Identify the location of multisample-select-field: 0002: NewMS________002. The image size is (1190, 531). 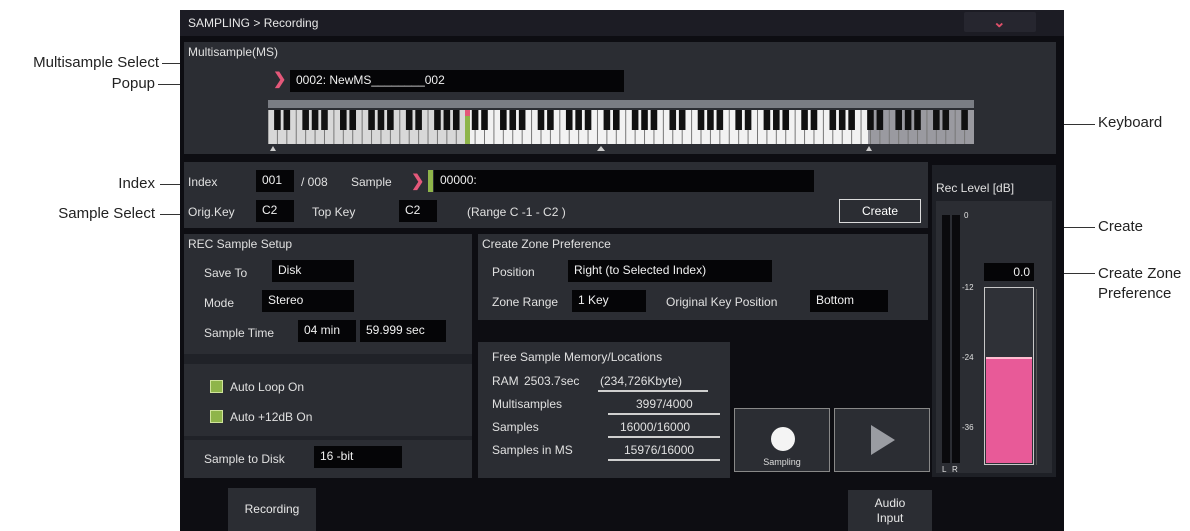
(457, 81).